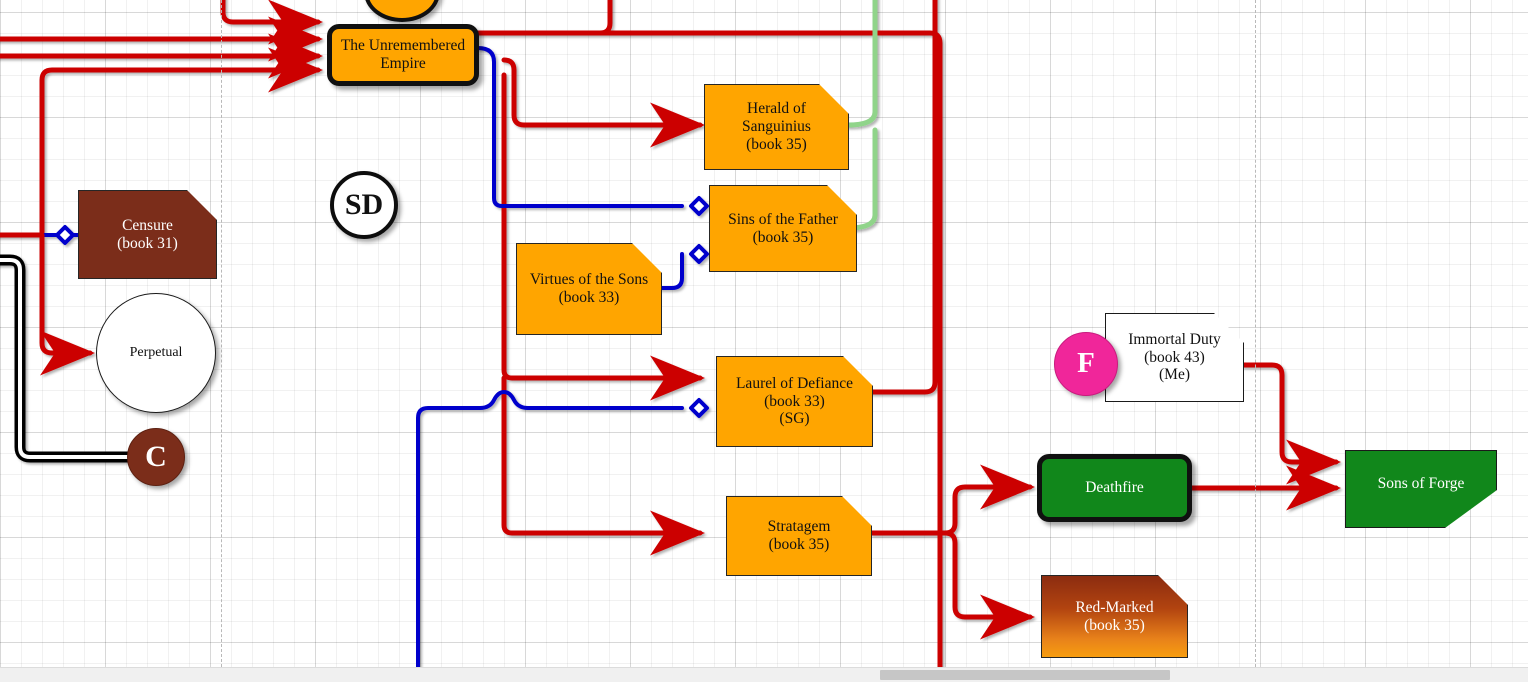 Image resolution: width=1528 pixels, height=682 pixels. I want to click on node-label: Stratagem (book 35), so click(799, 535).